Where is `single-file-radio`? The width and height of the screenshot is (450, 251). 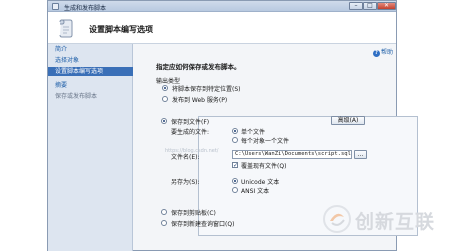 single-file-radio is located at coordinates (235, 131).